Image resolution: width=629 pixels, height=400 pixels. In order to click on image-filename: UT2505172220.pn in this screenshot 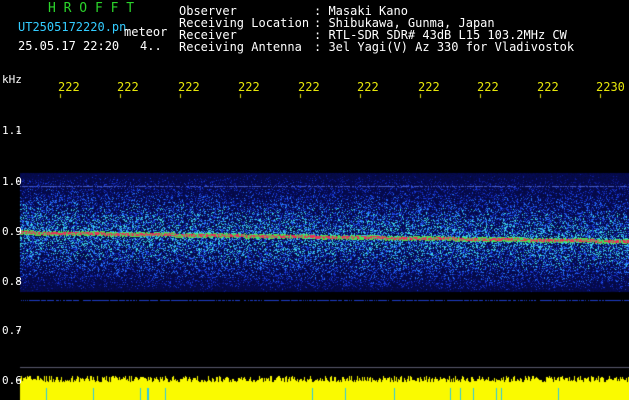, I will do `click(72, 27)`.